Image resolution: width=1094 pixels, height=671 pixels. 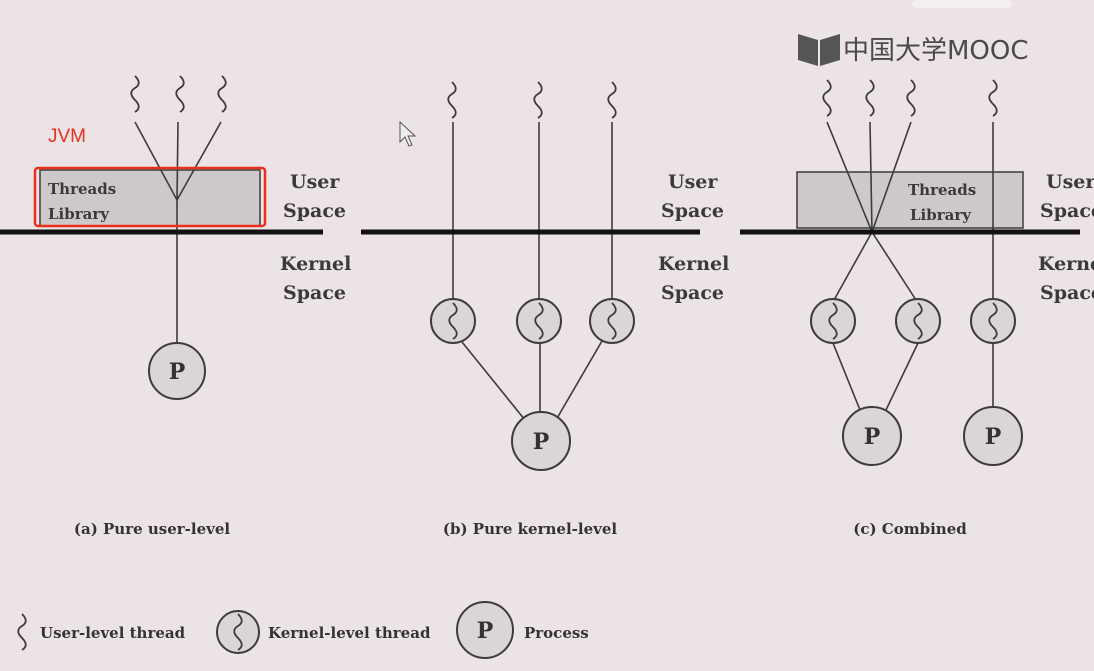 What do you see at coordinates (693, 182) in the screenshot?
I see `user-label-b: User` at bounding box center [693, 182].